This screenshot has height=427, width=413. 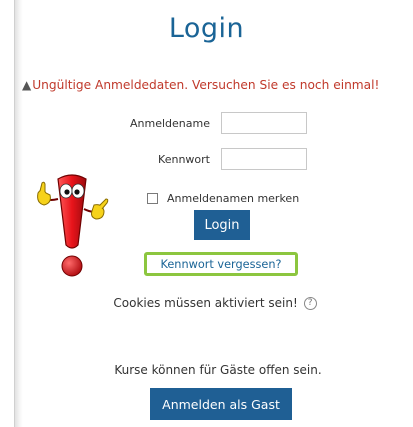 What do you see at coordinates (221, 404) in the screenshot?
I see `guest-login-button: Anmelden als Gast` at bounding box center [221, 404].